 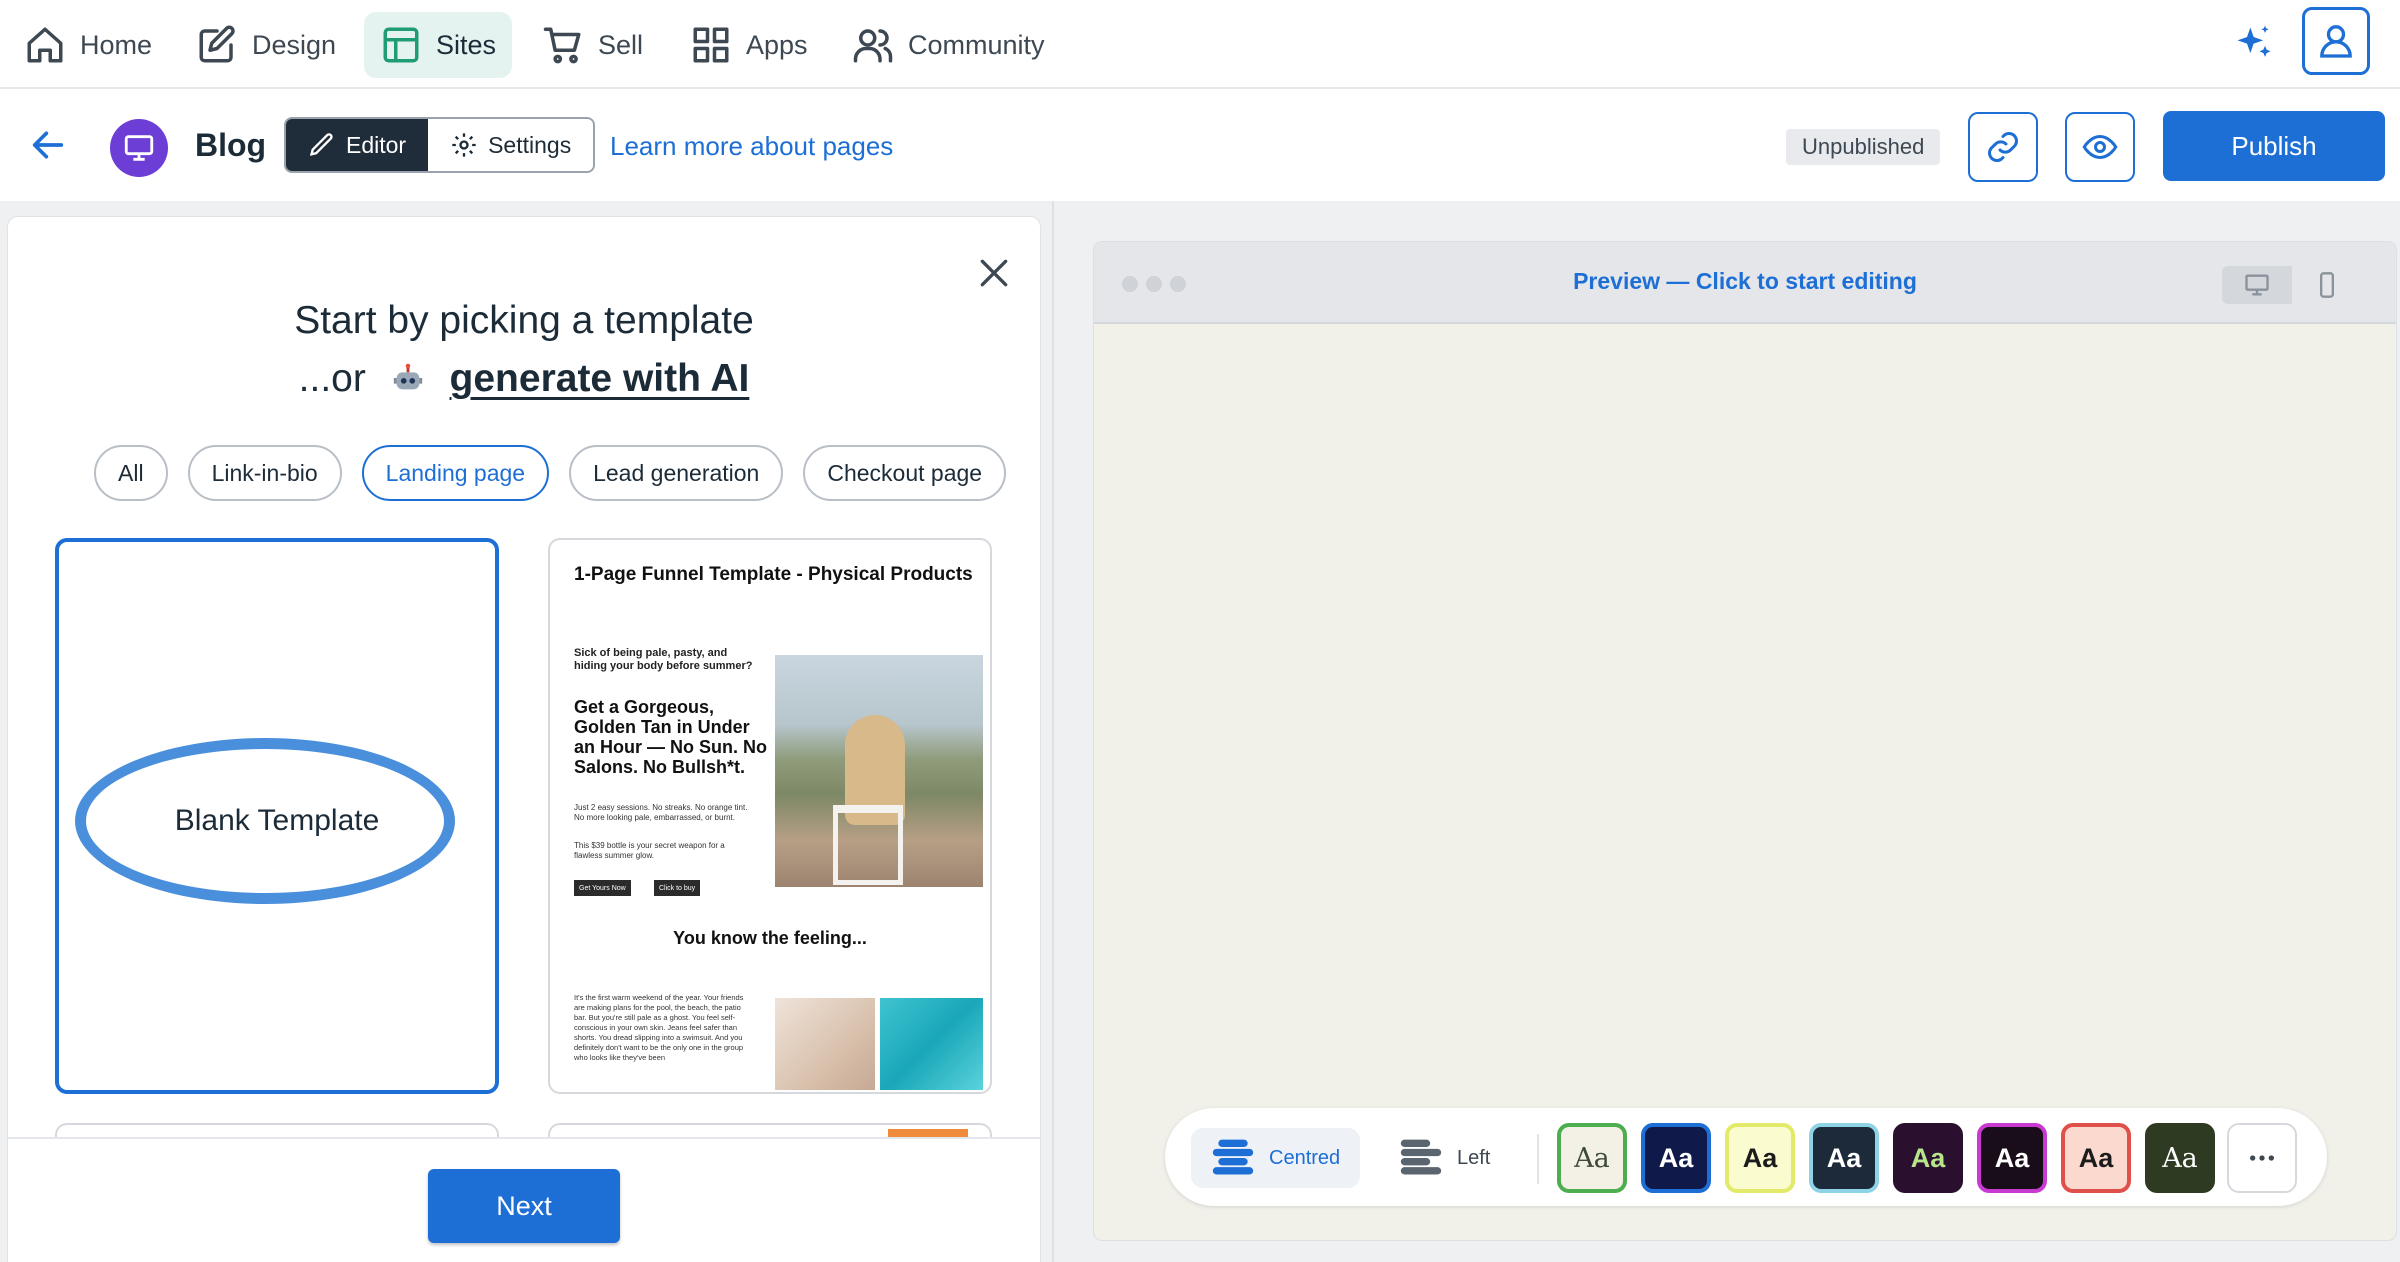 I want to click on preview-toolbar: Preview — Click to start editing, so click(x=1745, y=283).